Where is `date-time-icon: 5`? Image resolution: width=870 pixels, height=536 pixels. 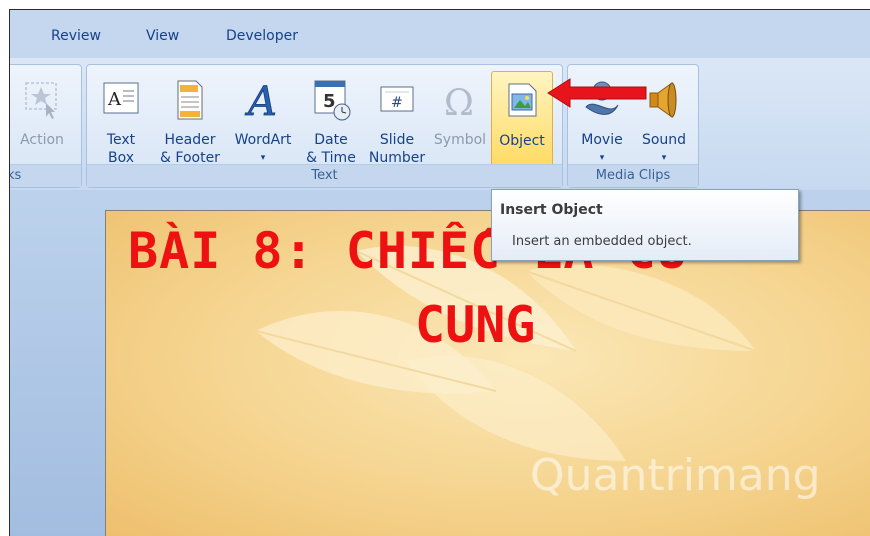 date-time-icon: 5 is located at coordinates (332, 100).